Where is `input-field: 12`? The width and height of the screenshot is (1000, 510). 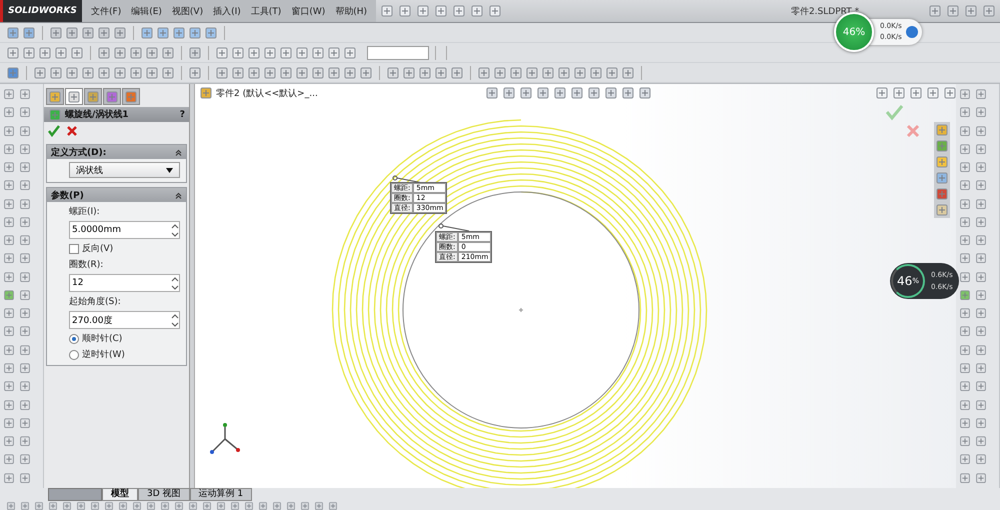 input-field: 12 is located at coordinates (124, 283).